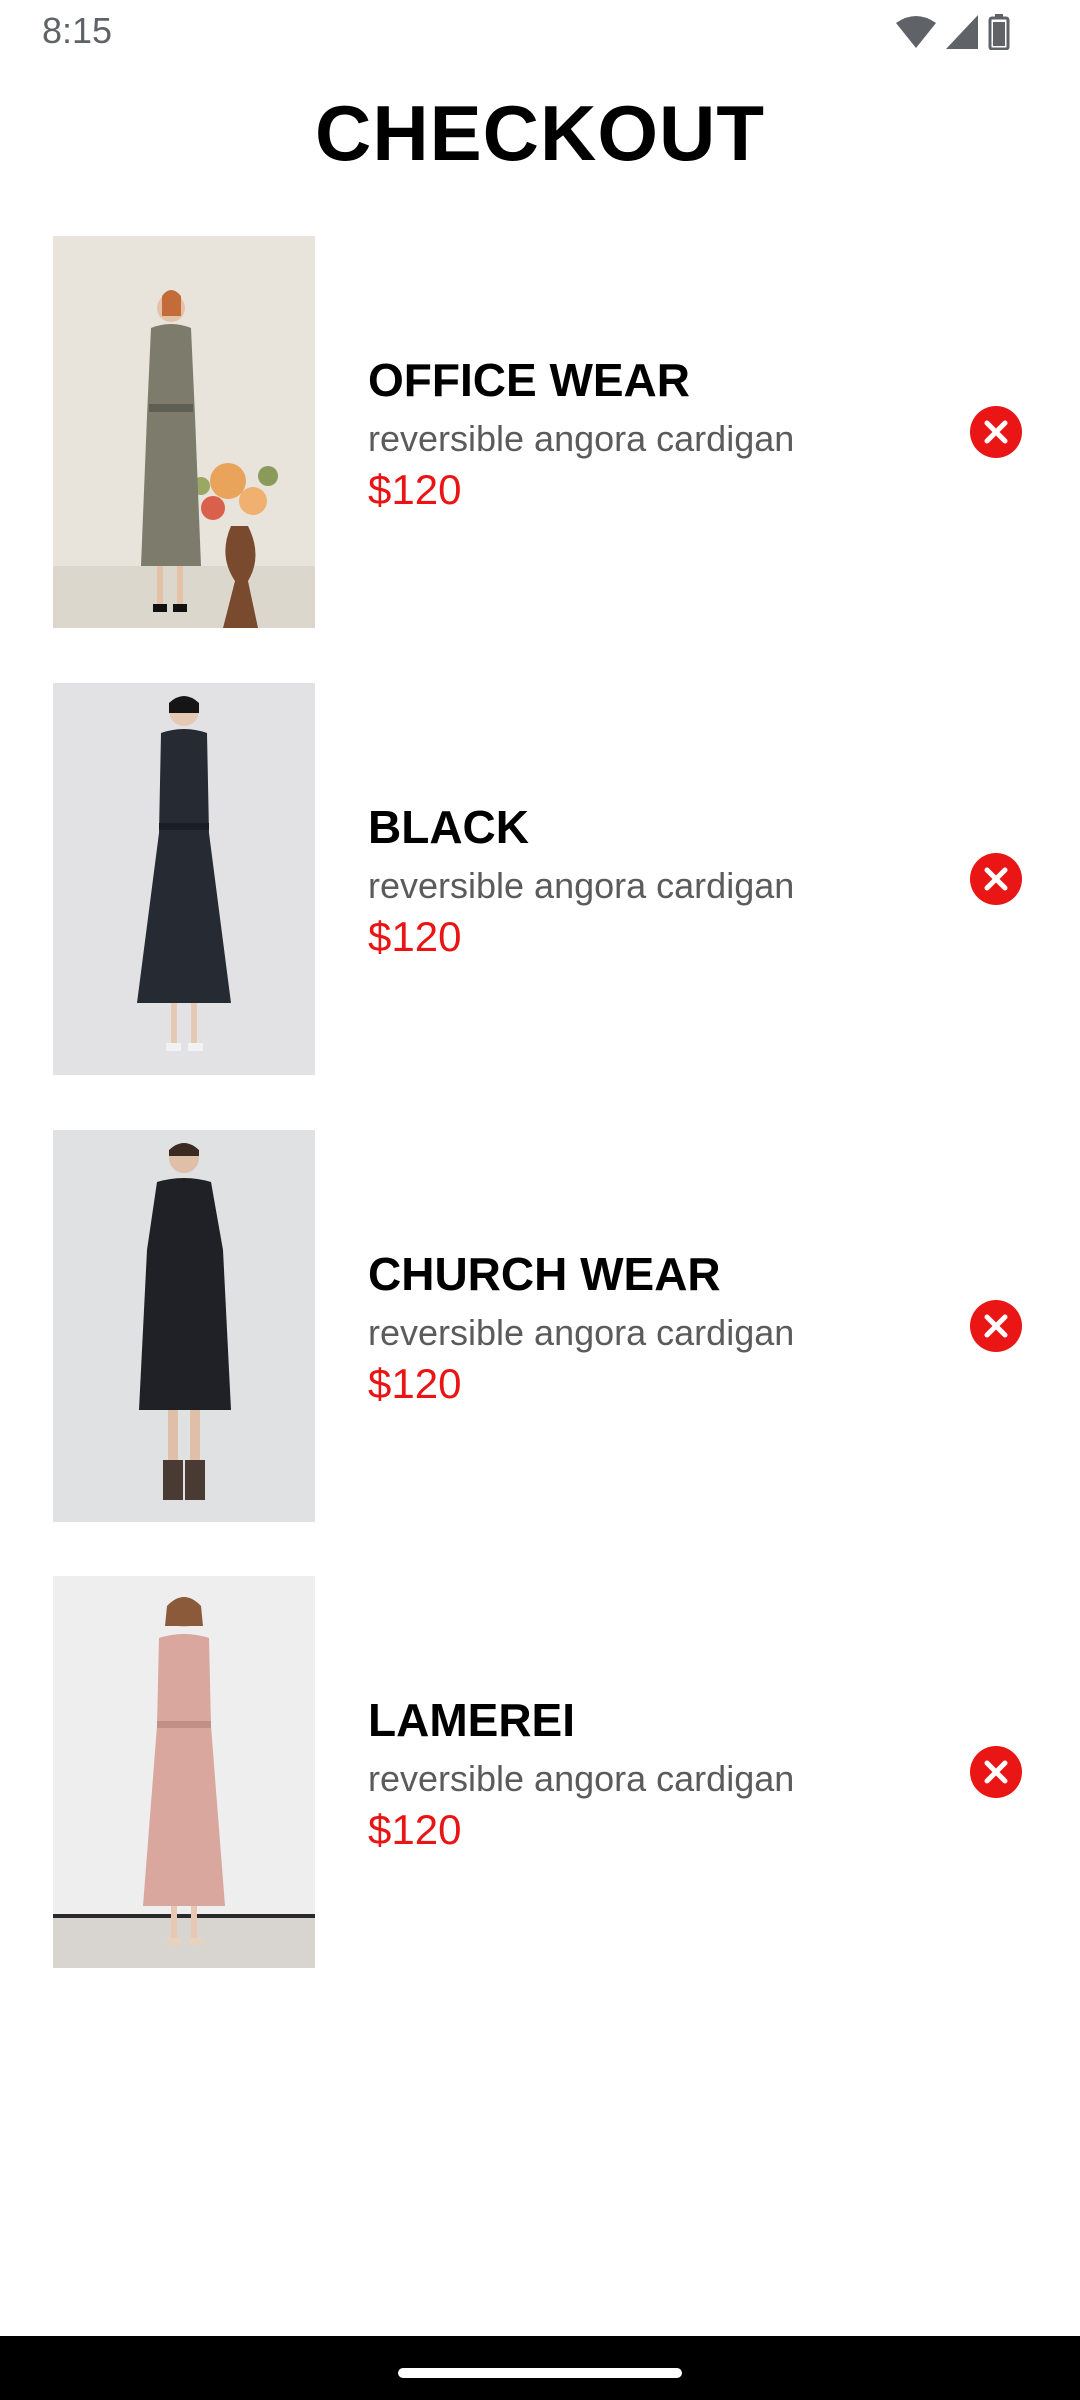  Describe the element at coordinates (540, 133) in the screenshot. I see `page-title: CHECKOUT` at that location.